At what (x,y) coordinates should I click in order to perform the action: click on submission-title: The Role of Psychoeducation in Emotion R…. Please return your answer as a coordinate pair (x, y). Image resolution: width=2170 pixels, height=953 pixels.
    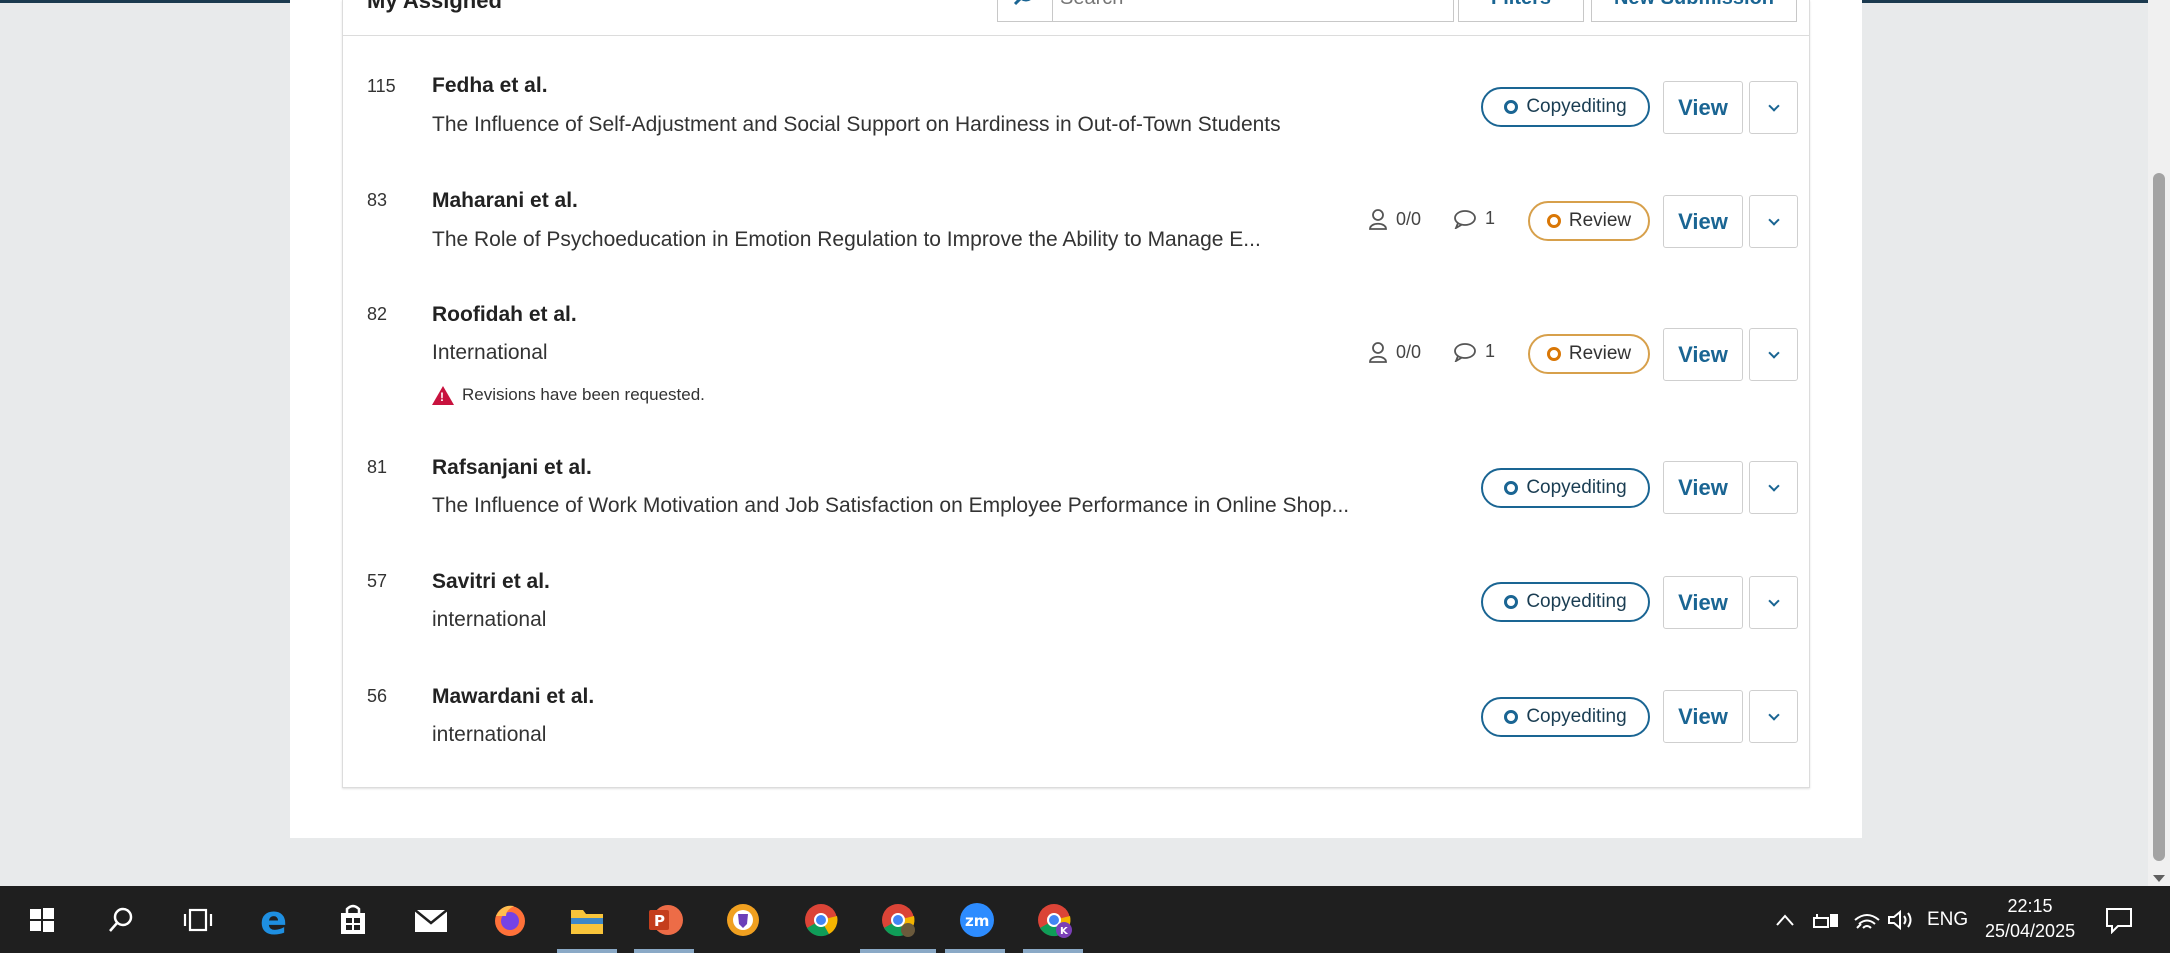
    Looking at the image, I should click on (892, 240).